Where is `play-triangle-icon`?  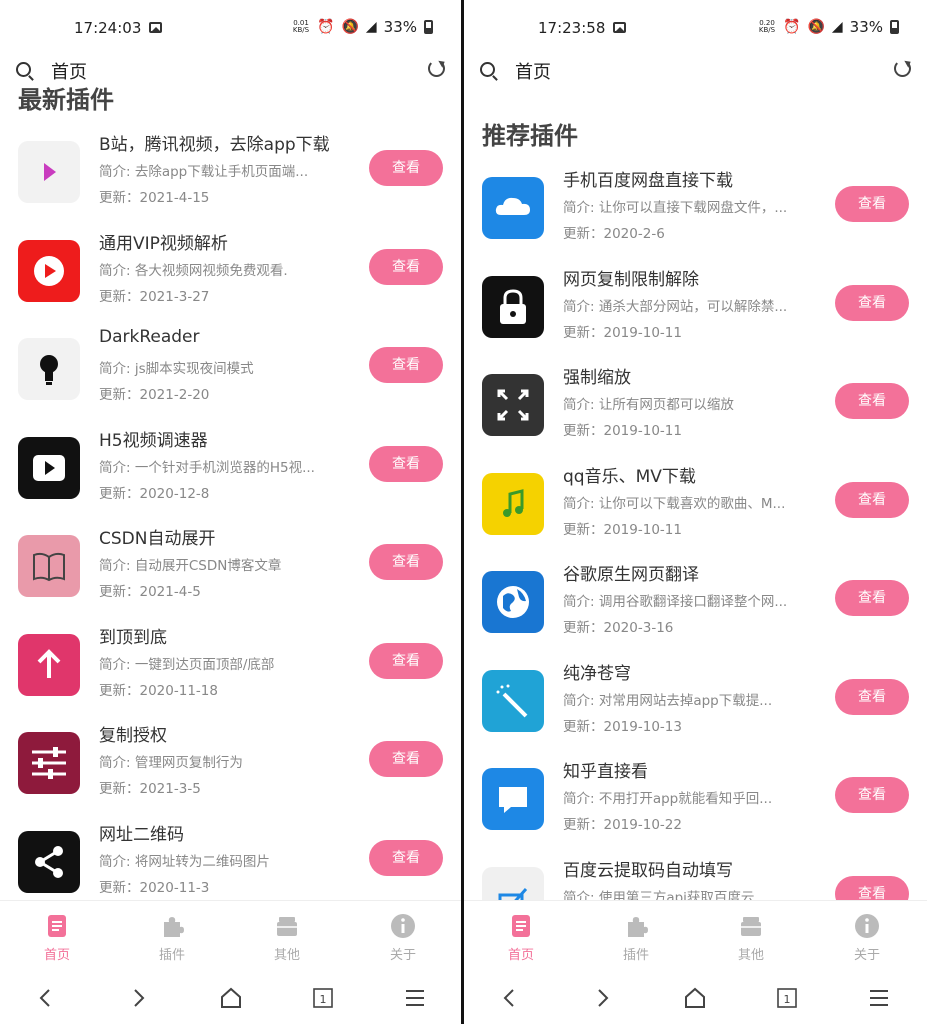
play-triangle-icon is located at coordinates (49, 172).